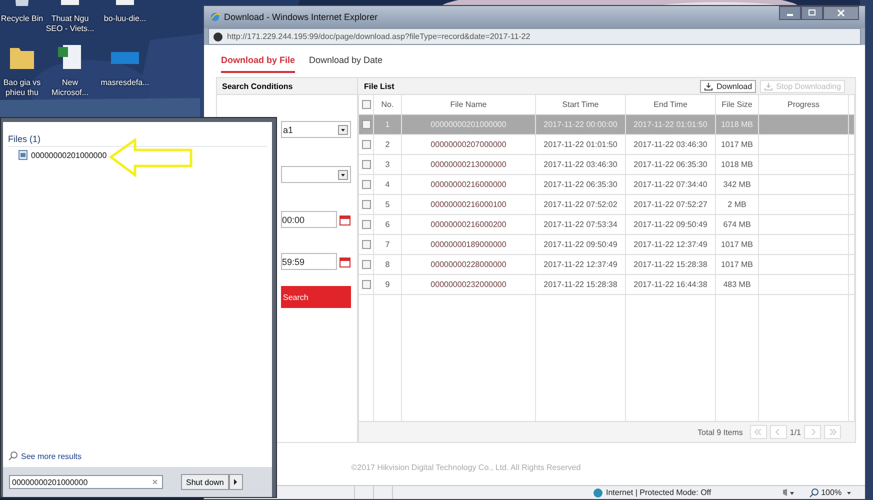 Image resolution: width=873 pixels, height=500 pixels. I want to click on table-row: 6 00000000216000200 2017-11-22 07:53:34 2017-11-22 09:50:49 674 MB, so click(607, 225).